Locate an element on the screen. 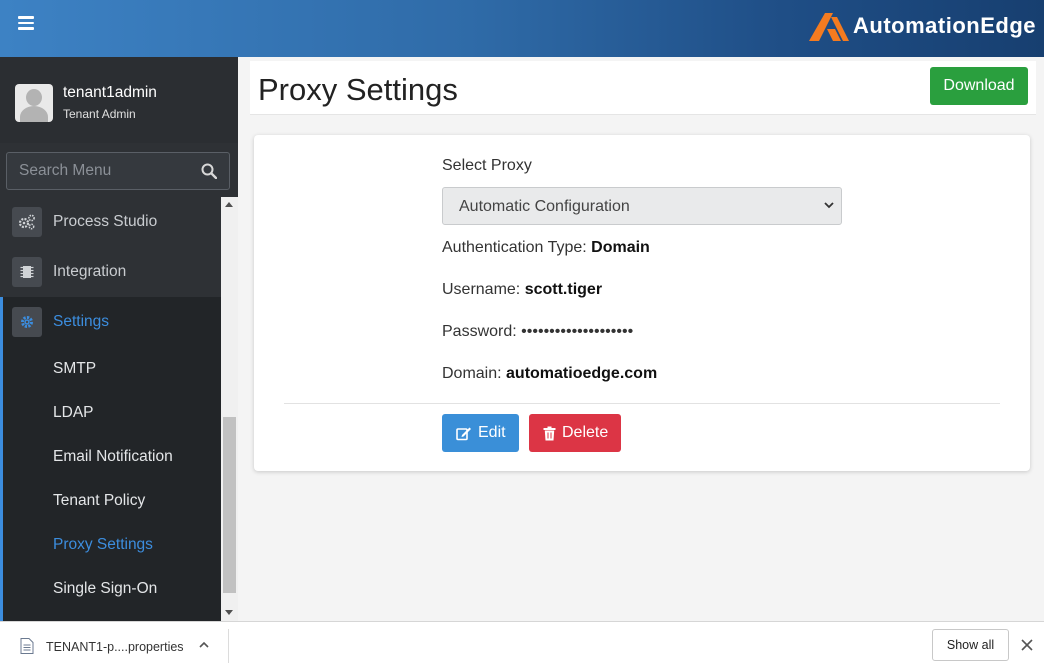 The image size is (1044, 667). page-header: Proxy Settings Download is located at coordinates (643, 88).